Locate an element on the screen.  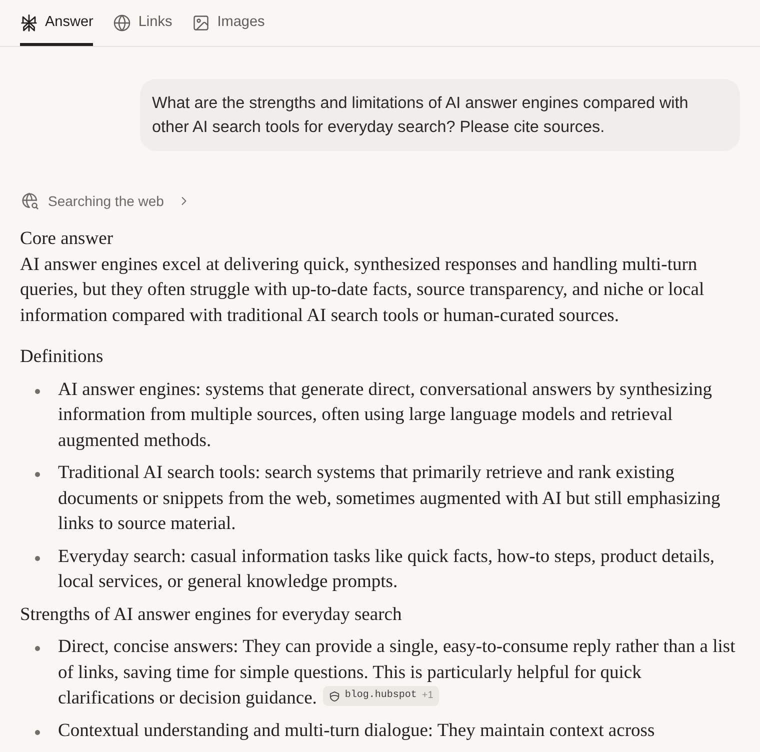
bullet-text: AI answer engines: systems that generate direct, conversational answers by synthesizing information from multiple sources, often using large language models and retrieval augmented methods. is located at coordinates (385, 415).